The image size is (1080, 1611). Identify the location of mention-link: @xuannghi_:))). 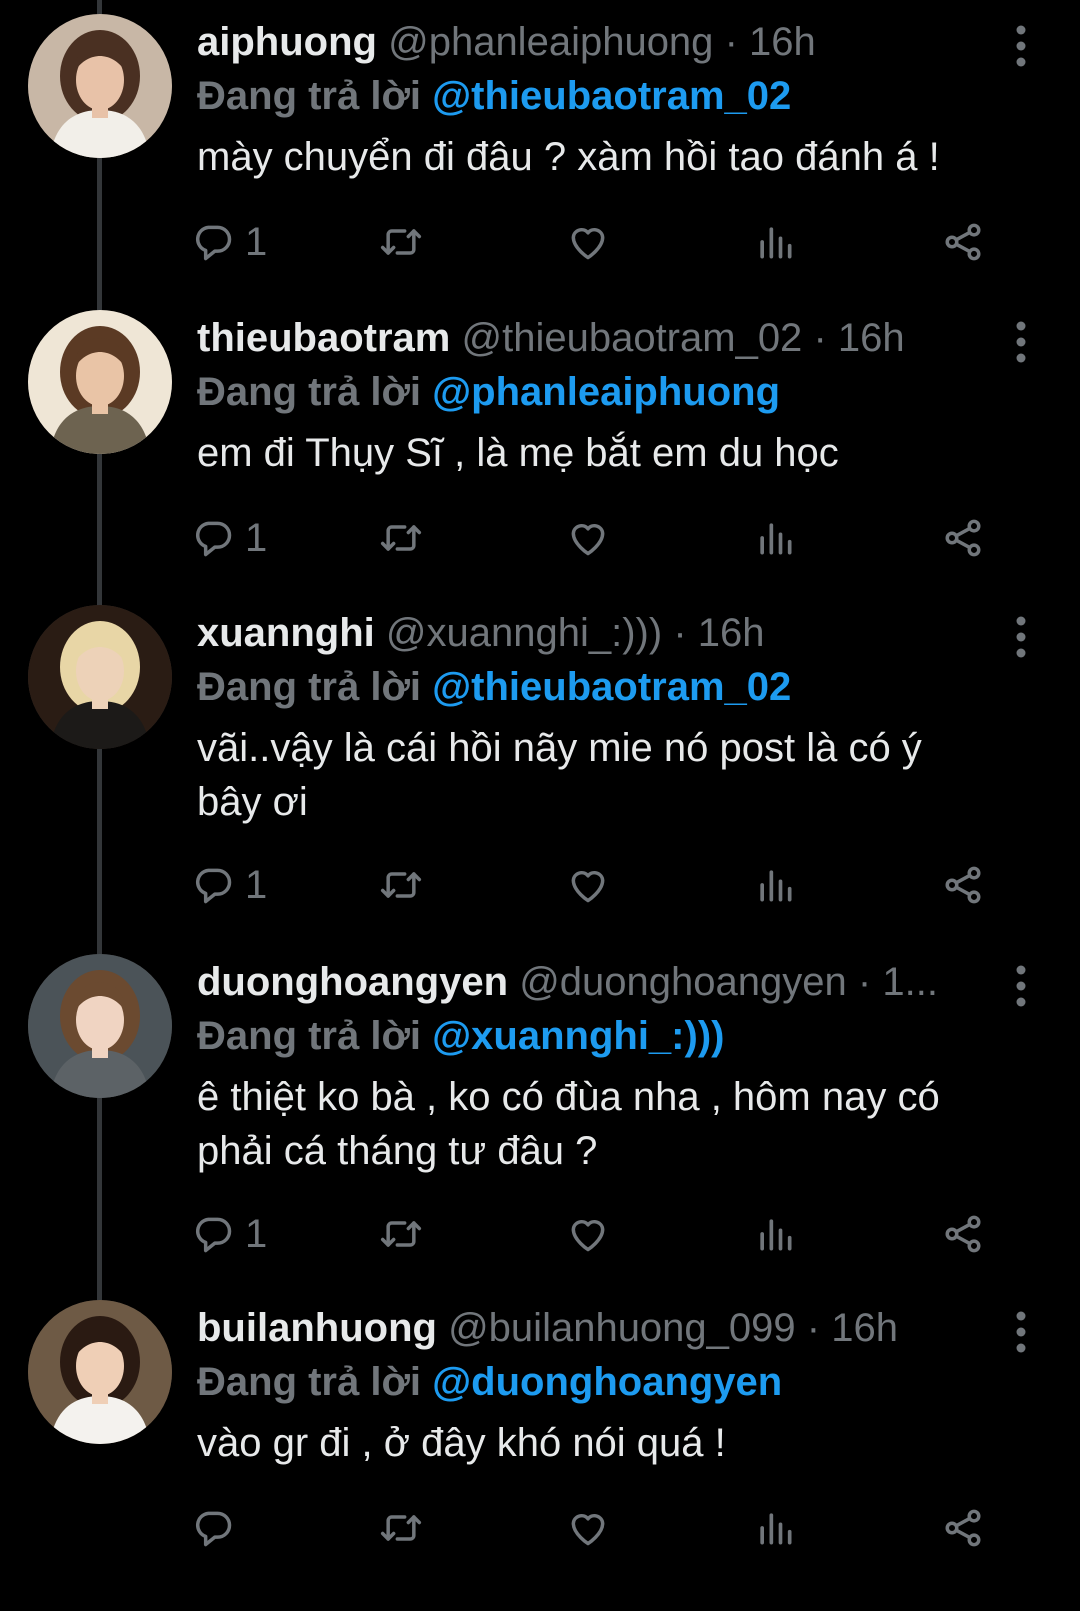
(578, 1036).